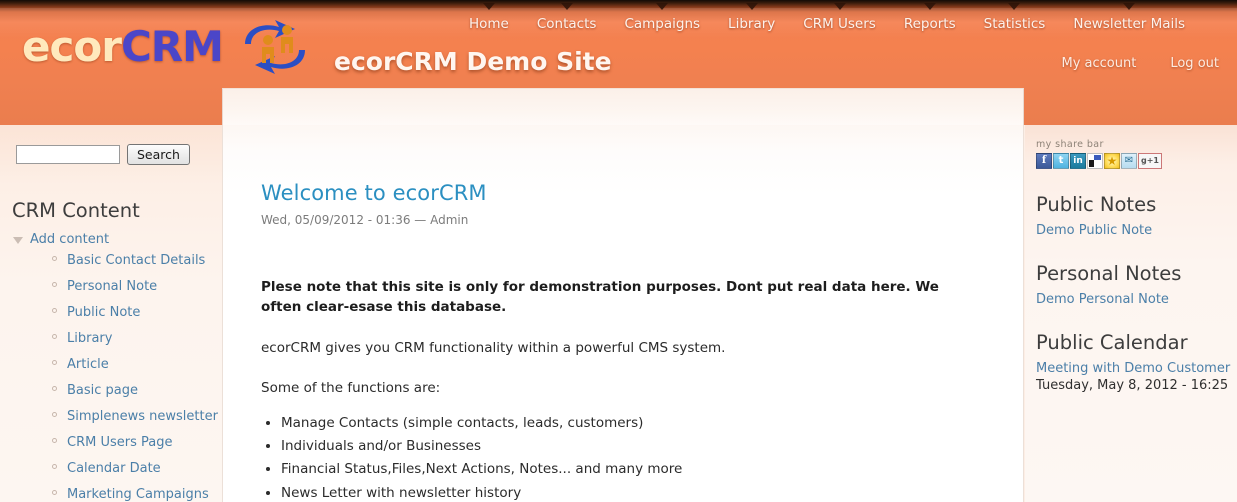  Describe the element at coordinates (112, 286) in the screenshot. I see `submenu-link-personal-note: Personal Note` at that location.